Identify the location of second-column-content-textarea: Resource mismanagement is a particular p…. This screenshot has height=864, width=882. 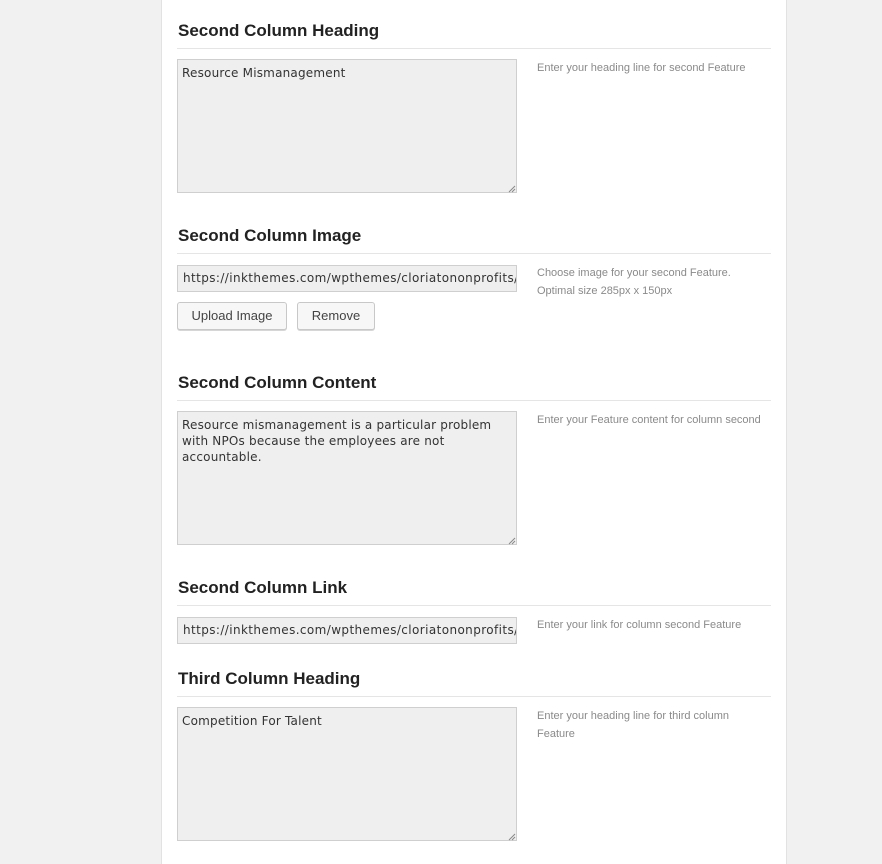
(347, 478).